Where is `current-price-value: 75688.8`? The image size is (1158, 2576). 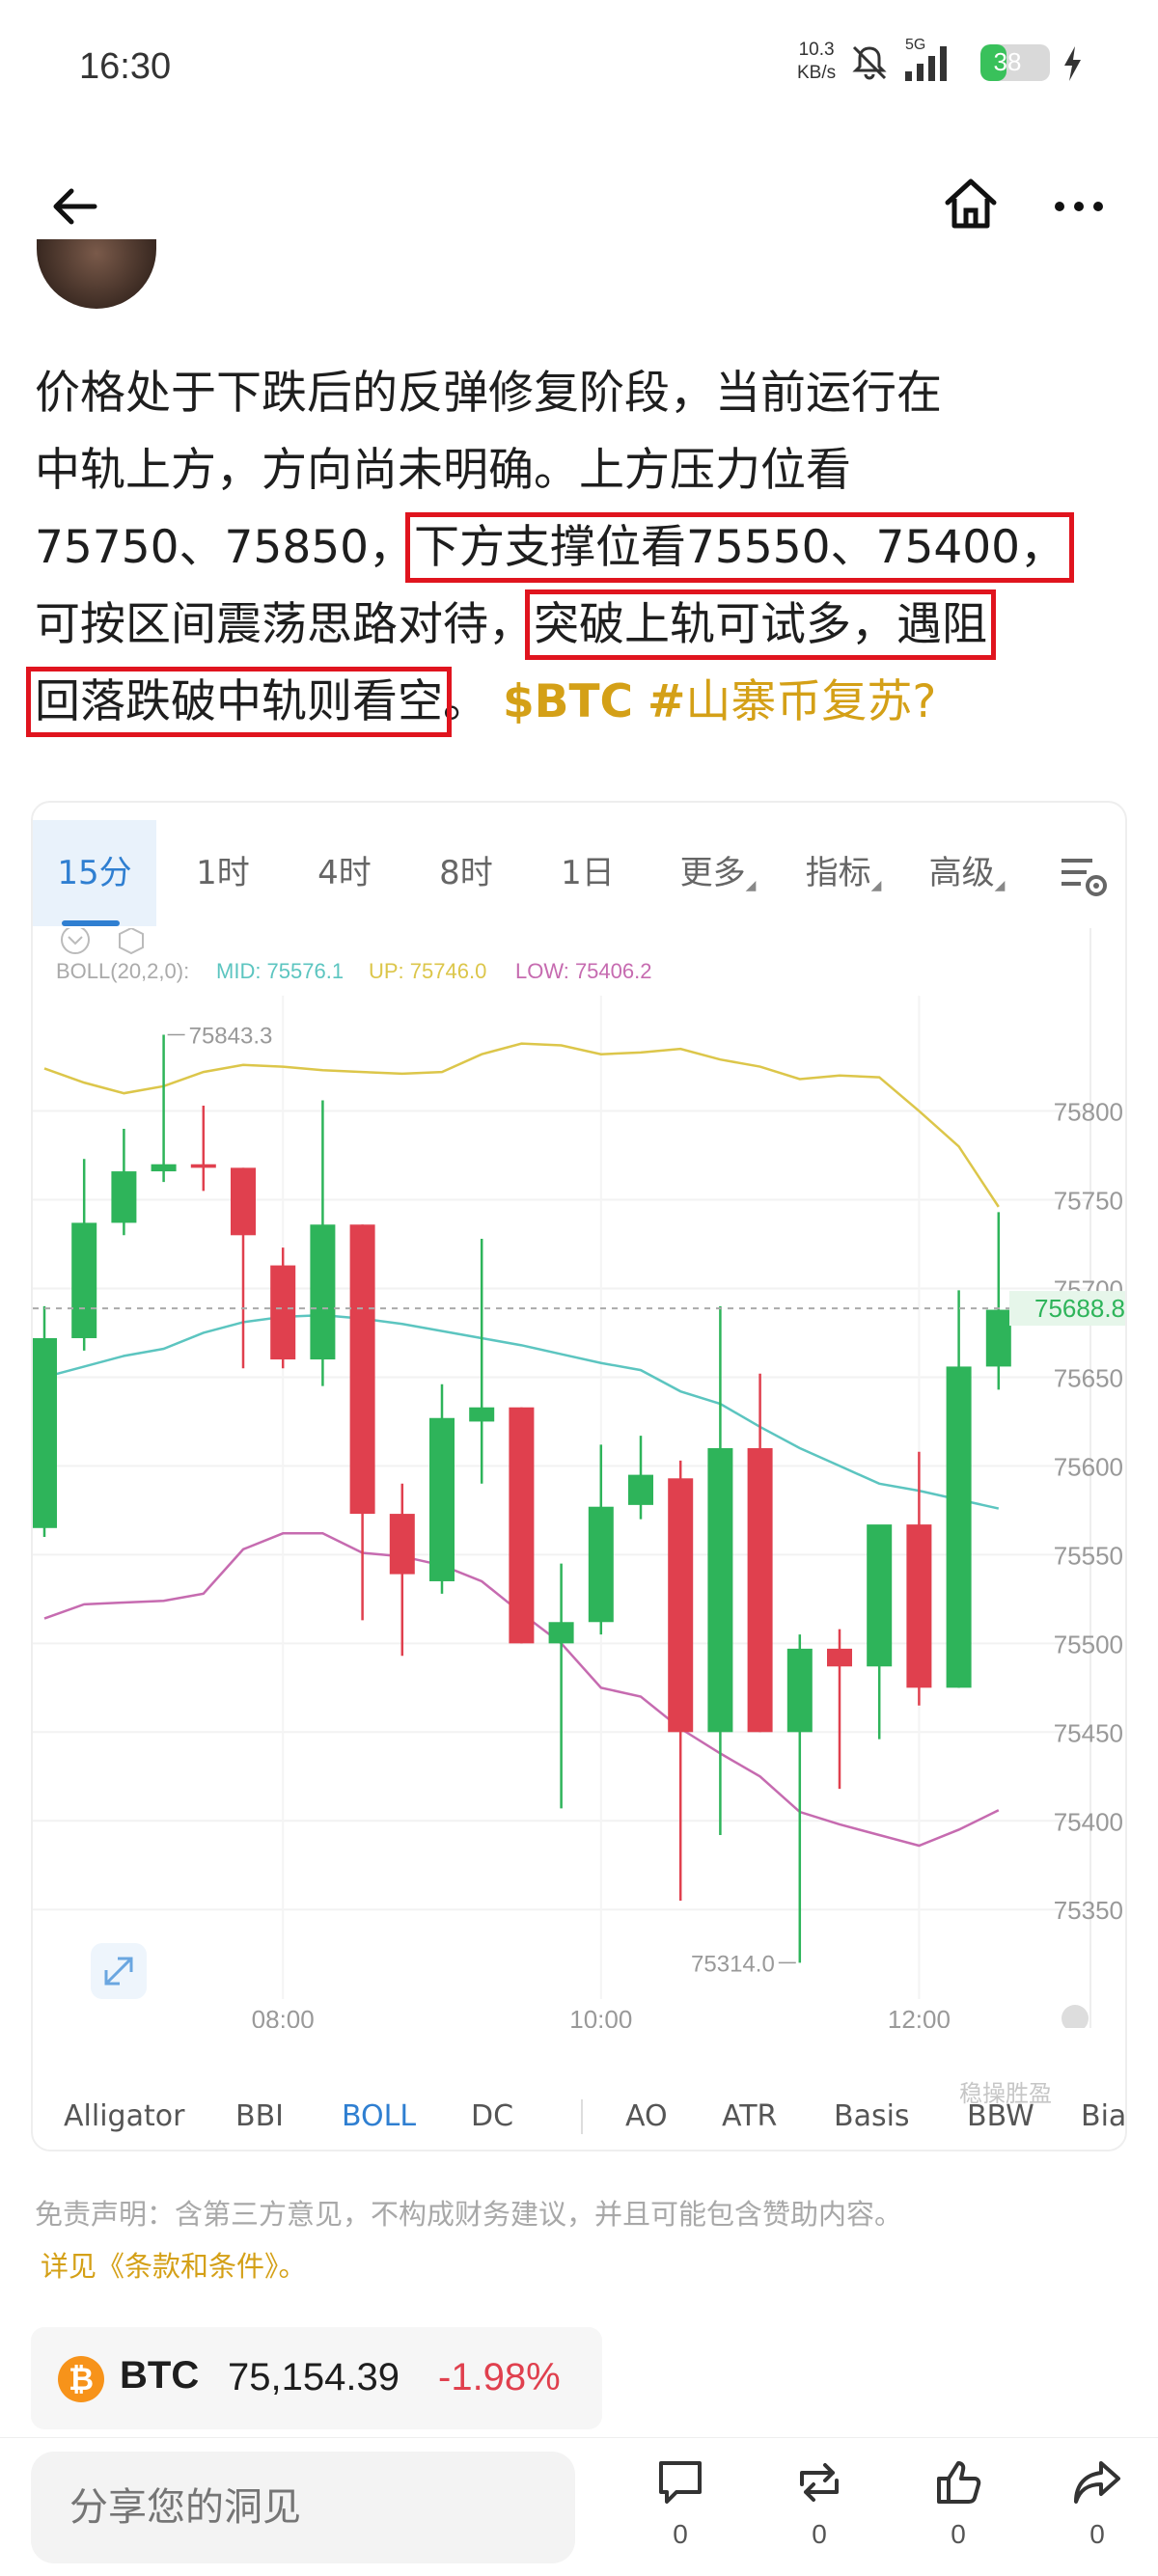
current-price-value: 75688.8 is located at coordinates (1079, 1308).